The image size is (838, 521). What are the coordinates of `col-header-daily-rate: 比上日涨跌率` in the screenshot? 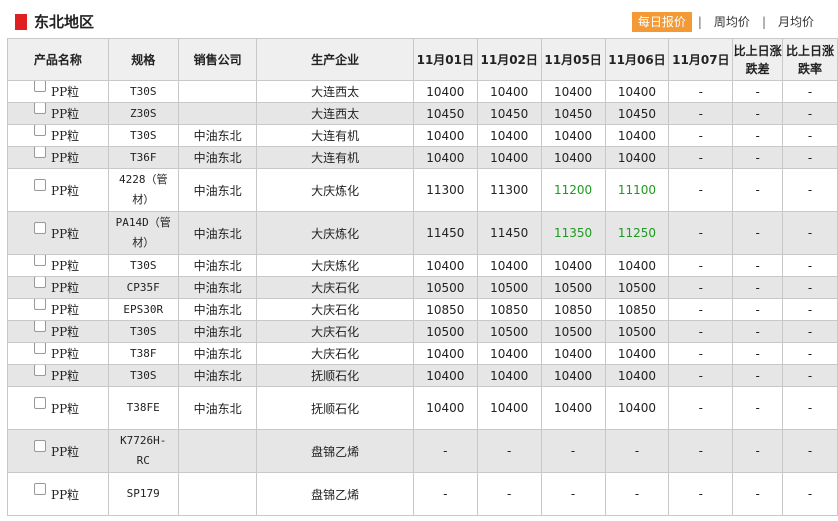 It's located at (810, 59).